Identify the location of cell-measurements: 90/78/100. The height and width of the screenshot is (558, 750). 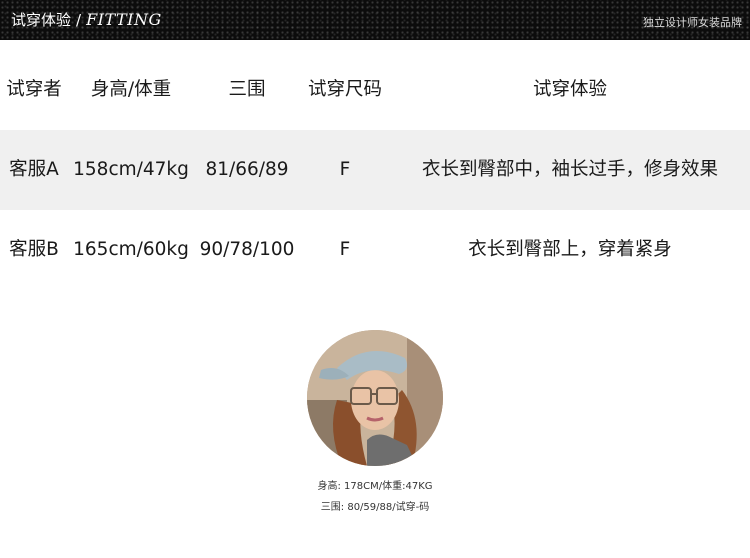
(247, 249).